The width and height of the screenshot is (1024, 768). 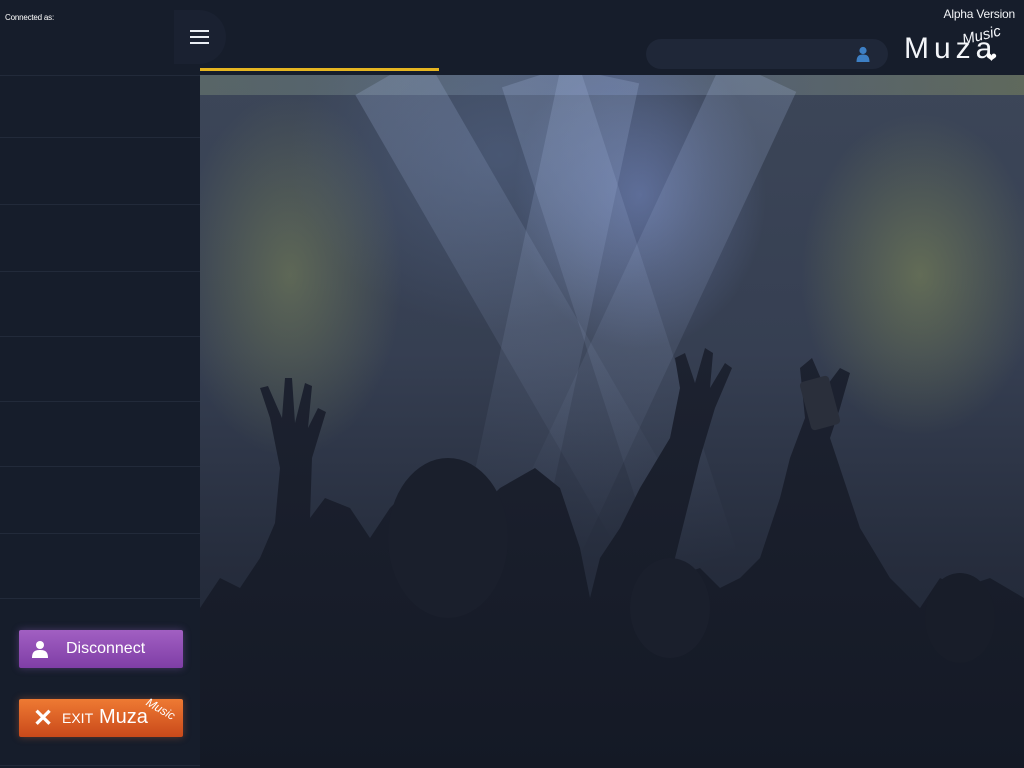 I want to click on disconnect-label: Disconnect, so click(x=106, y=648).